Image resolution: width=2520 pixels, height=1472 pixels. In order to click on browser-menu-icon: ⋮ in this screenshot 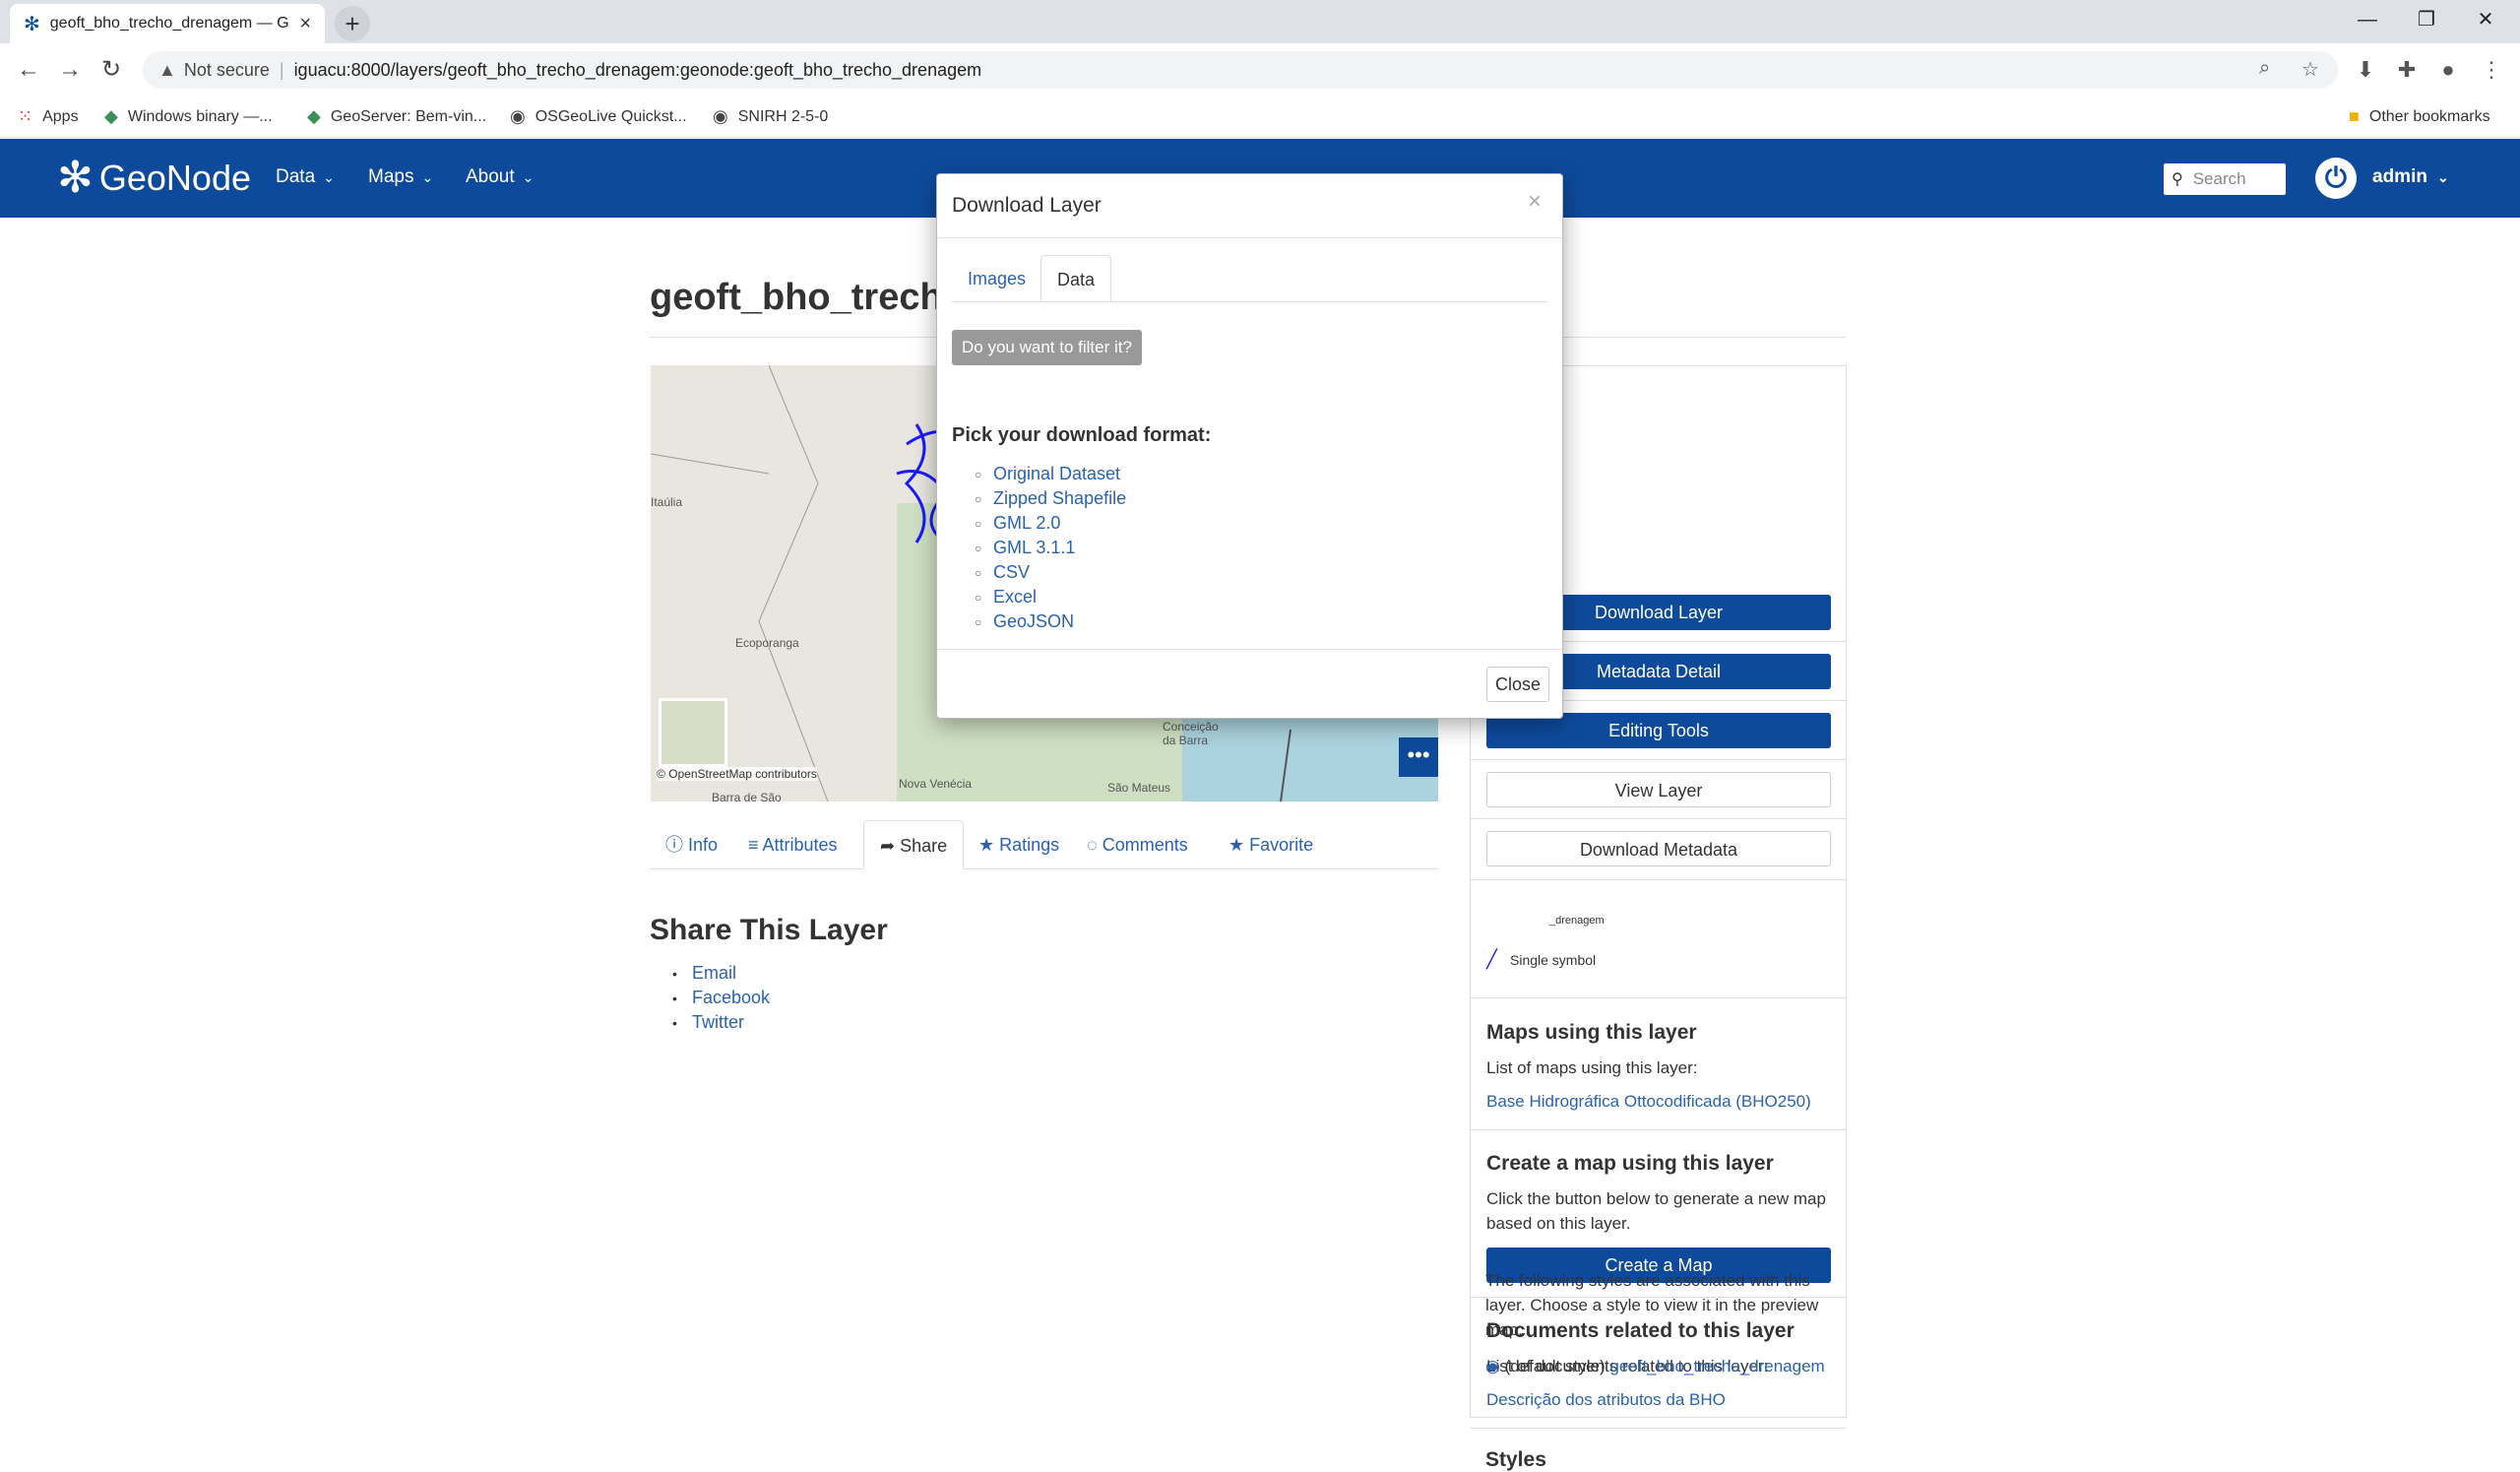, I will do `click(2491, 70)`.